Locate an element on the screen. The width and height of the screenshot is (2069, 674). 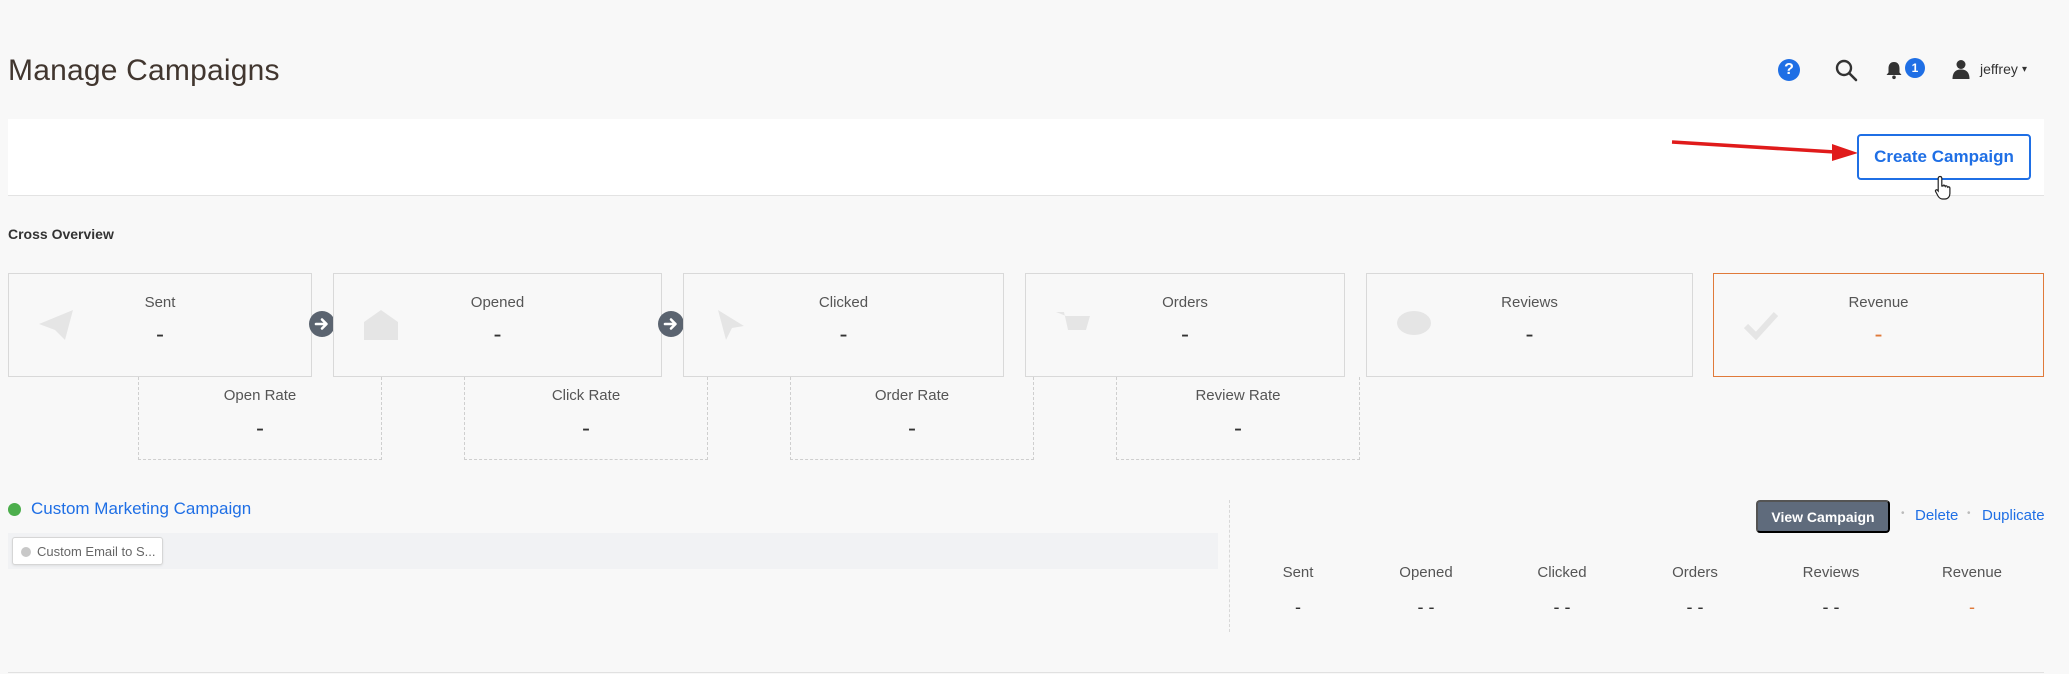
campaign-stat-clicked: Clicked - - is located at coordinates (1562, 591).